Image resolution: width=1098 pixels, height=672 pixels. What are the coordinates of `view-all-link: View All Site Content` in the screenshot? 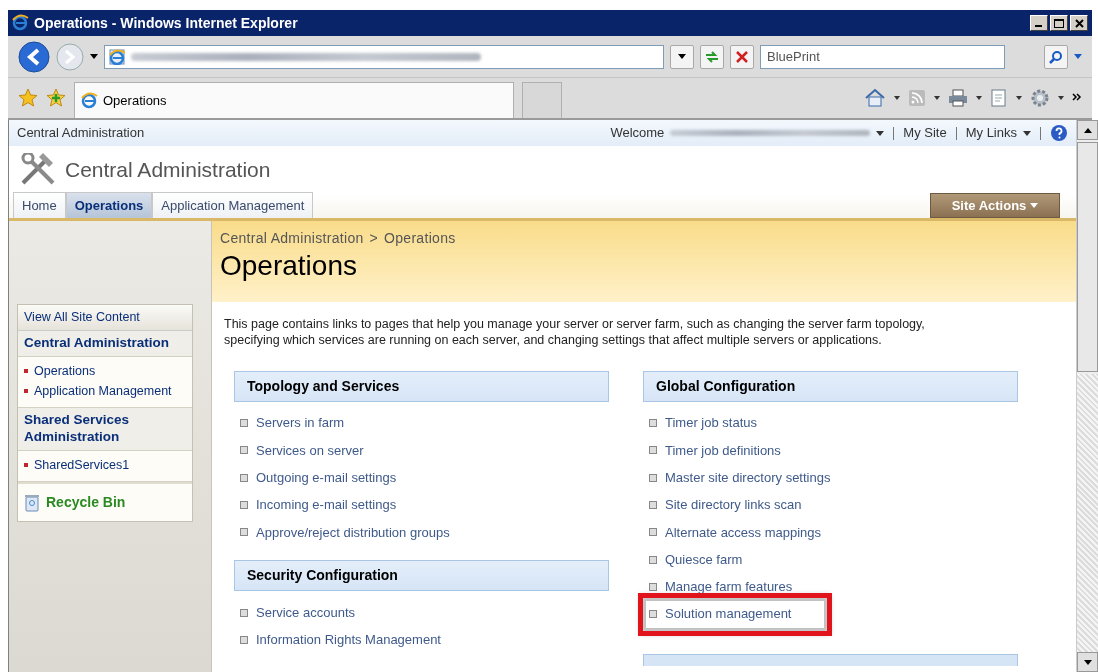 It's located at (105, 318).